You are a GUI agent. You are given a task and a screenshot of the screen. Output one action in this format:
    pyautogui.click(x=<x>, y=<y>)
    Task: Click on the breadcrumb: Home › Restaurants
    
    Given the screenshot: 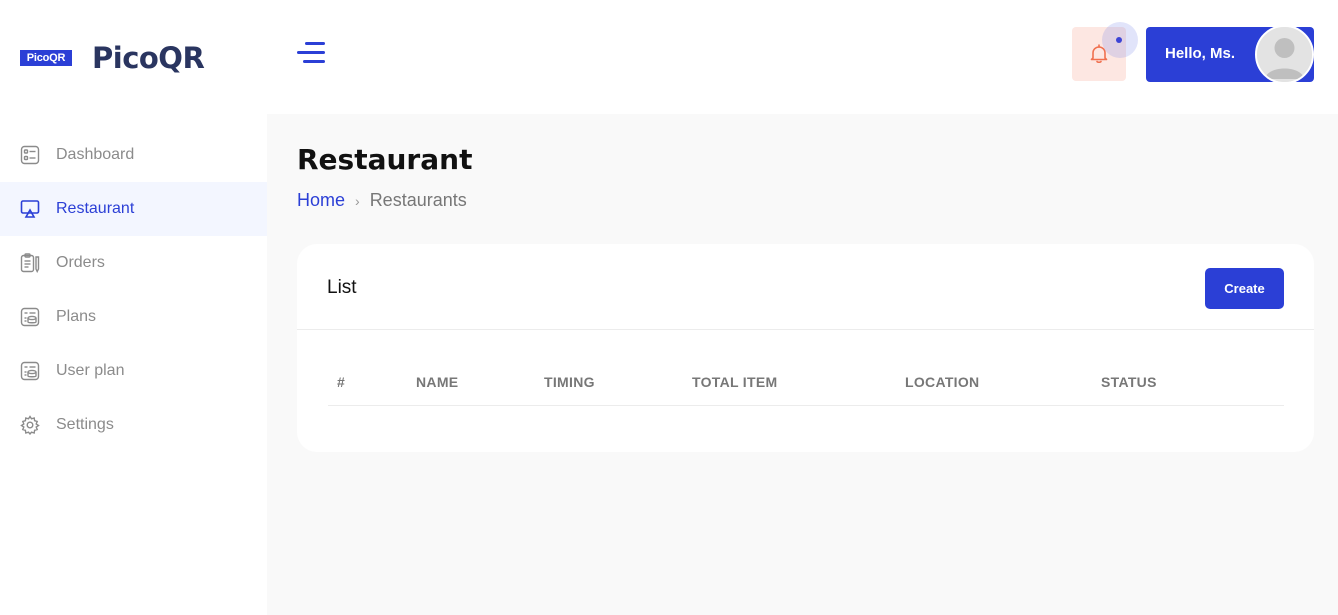 What is the action you would take?
    pyautogui.click(x=382, y=200)
    